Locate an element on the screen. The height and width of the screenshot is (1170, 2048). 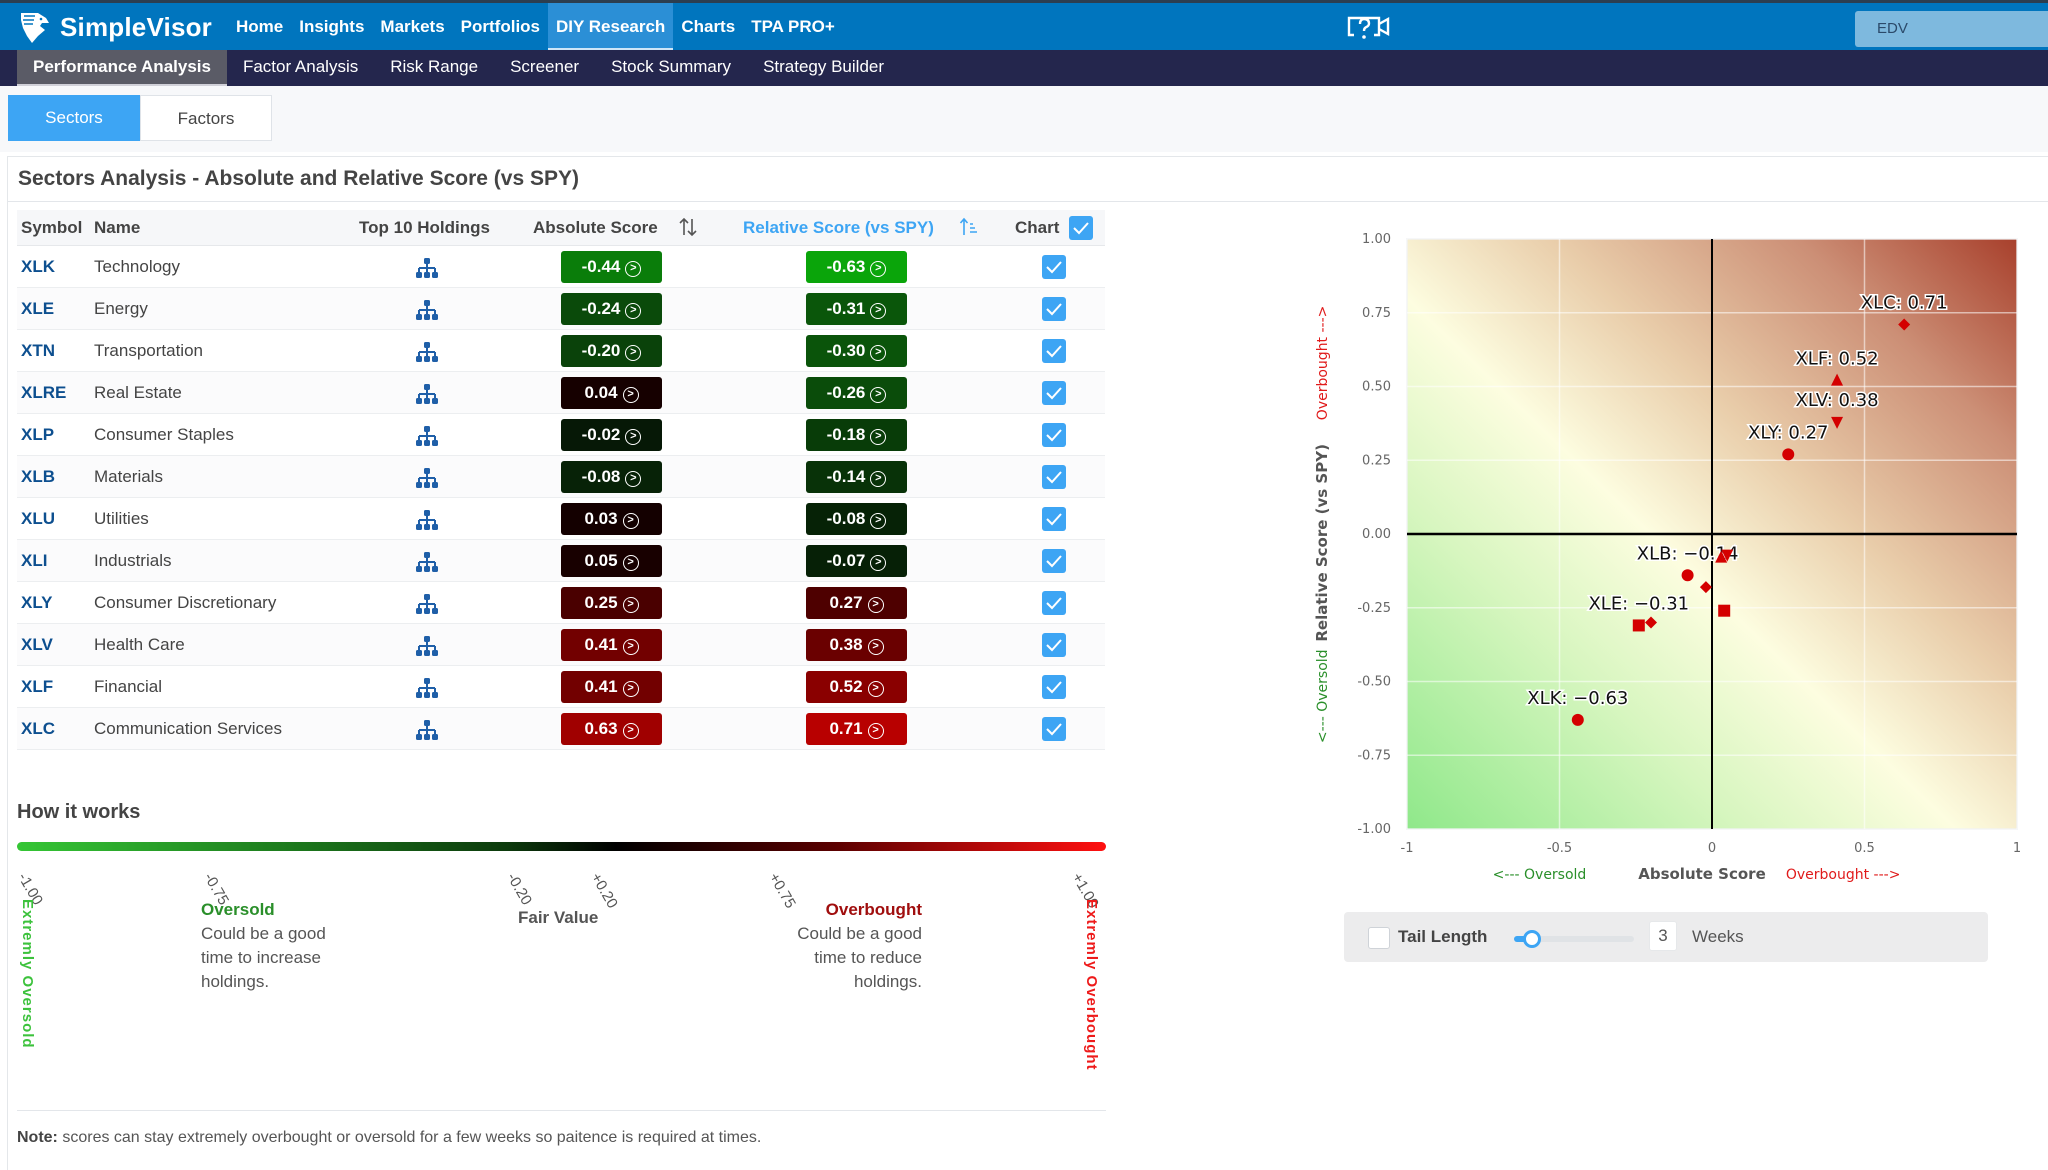
relative-score-badge: -0.08 > is located at coordinates (856, 519).